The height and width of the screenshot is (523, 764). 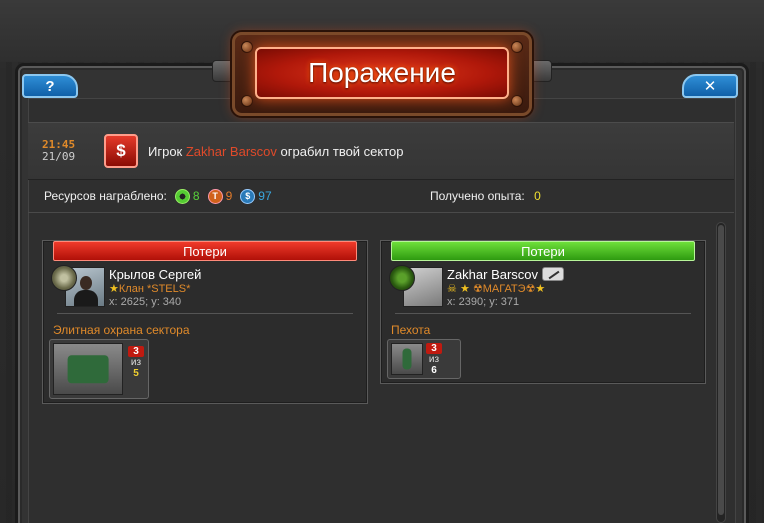 I want to click on soldier-icon, so click(x=407, y=359).